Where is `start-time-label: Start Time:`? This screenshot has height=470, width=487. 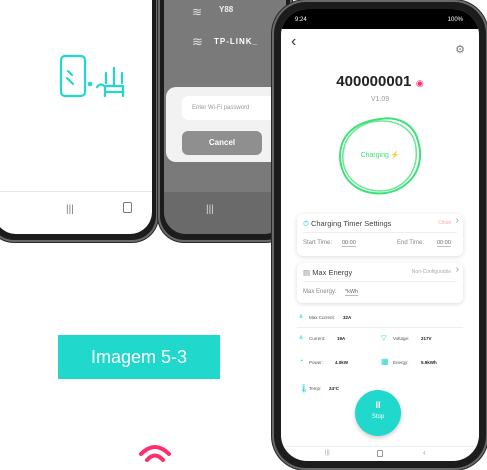 start-time-label: Start Time: is located at coordinates (318, 243).